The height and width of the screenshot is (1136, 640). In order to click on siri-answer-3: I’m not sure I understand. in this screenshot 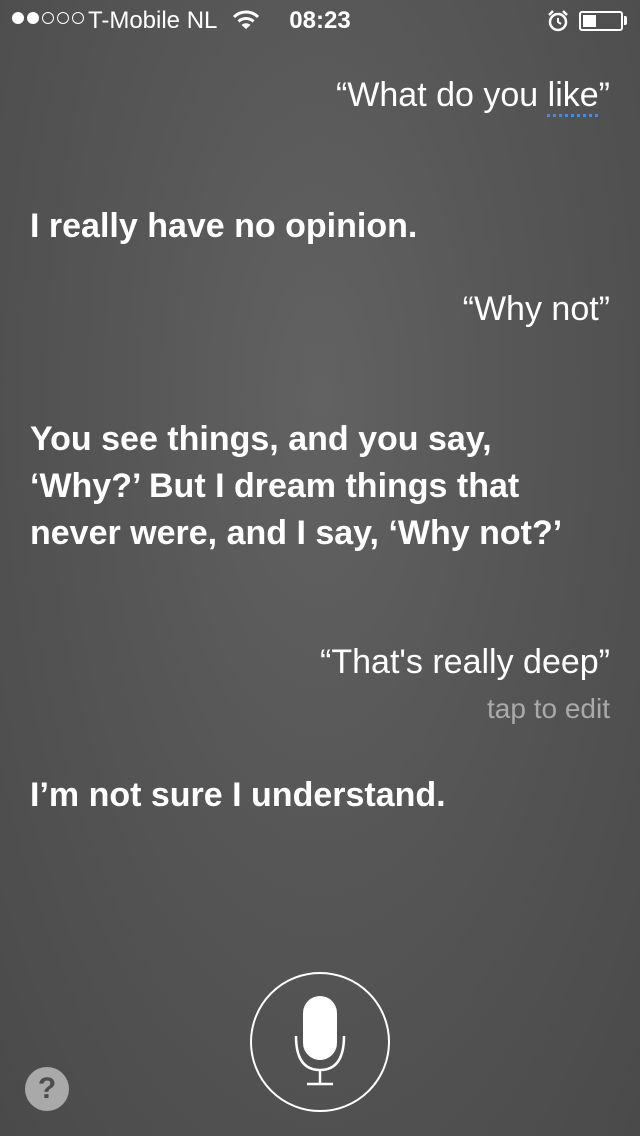, I will do `click(238, 795)`.